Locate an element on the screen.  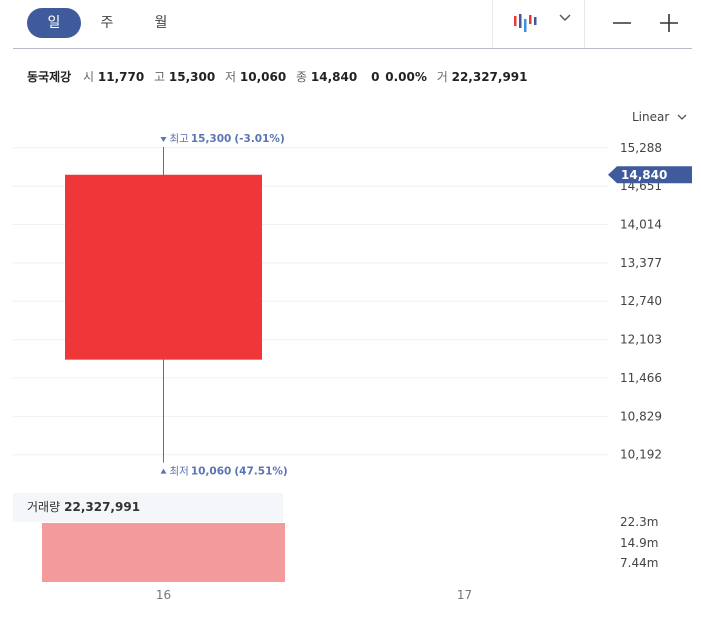
high-value: 15,300 is located at coordinates (192, 77).